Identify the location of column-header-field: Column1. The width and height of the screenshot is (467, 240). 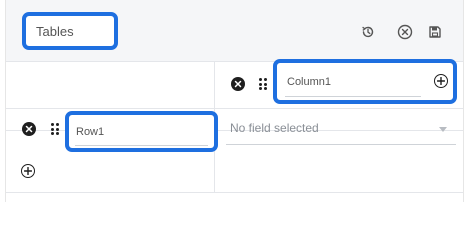
(365, 81).